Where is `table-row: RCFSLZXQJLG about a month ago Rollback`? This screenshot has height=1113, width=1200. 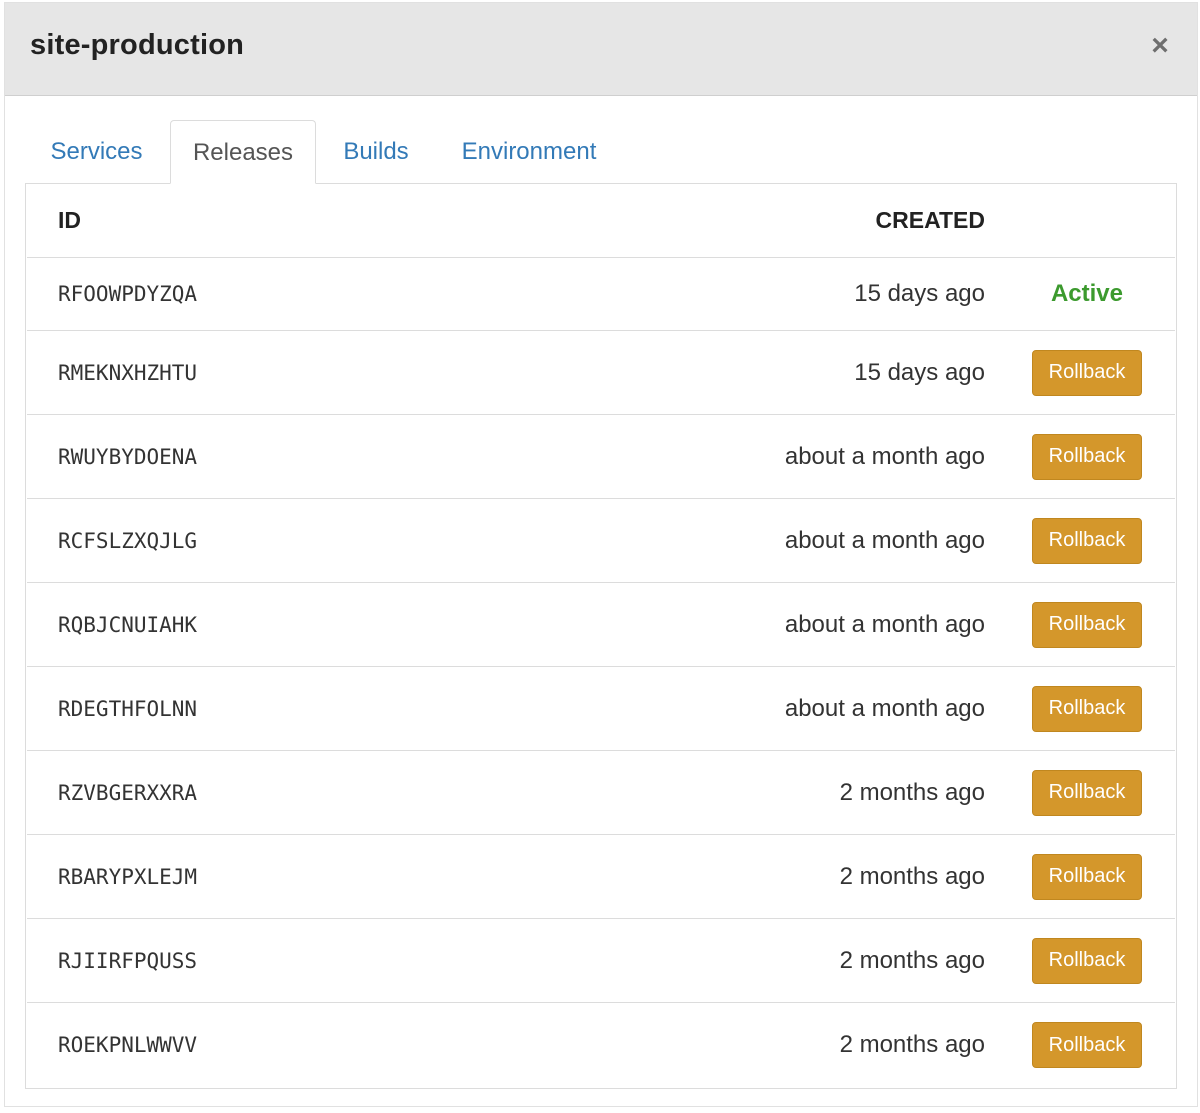
table-row: RCFSLZXQJLG about a month ago Rollback is located at coordinates (601, 541).